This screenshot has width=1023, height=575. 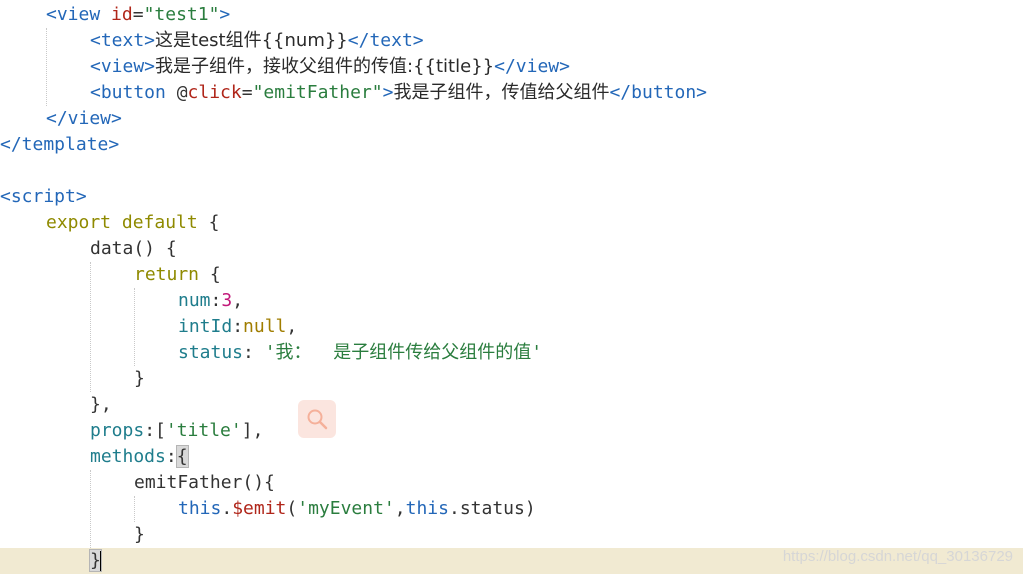 What do you see at coordinates (194, 300) in the screenshot?
I see `code-token: num` at bounding box center [194, 300].